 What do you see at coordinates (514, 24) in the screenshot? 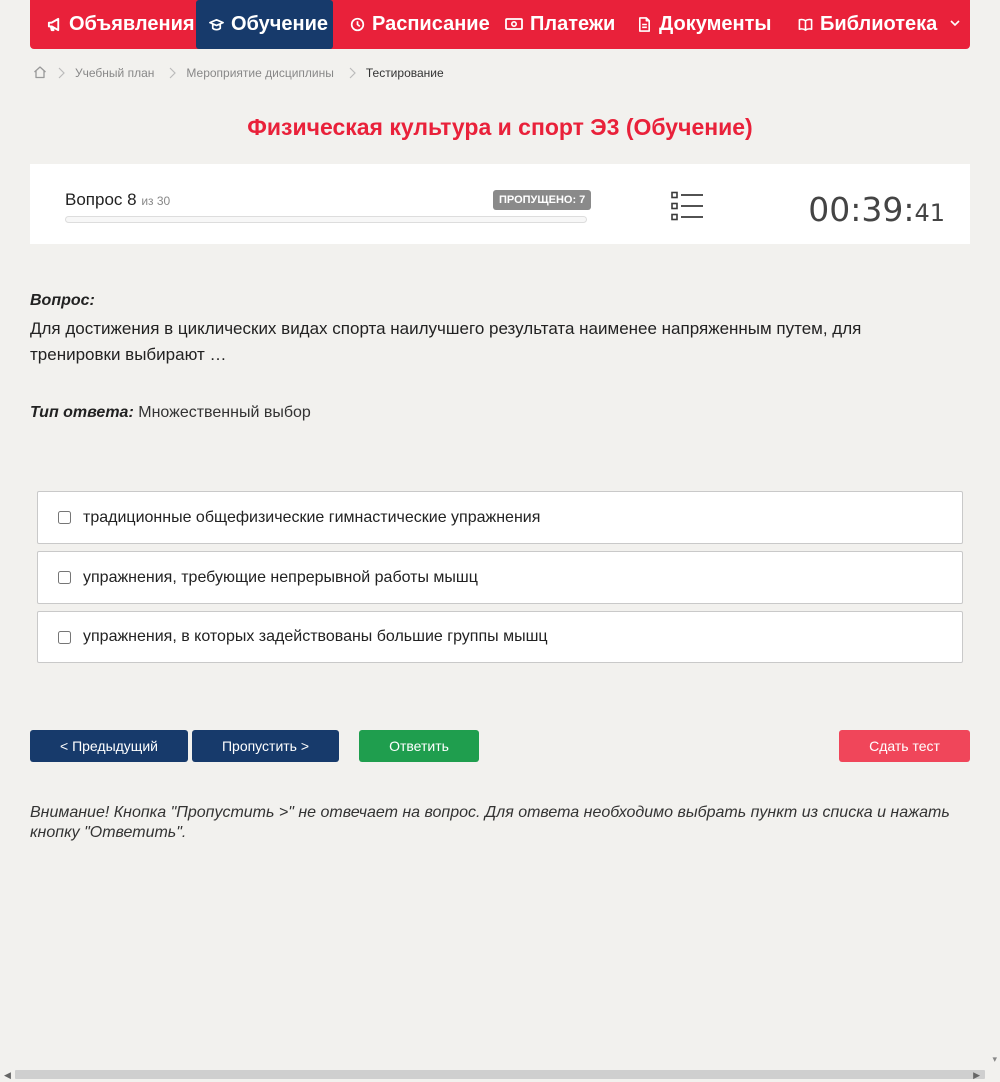
I see `money-icon` at bounding box center [514, 24].